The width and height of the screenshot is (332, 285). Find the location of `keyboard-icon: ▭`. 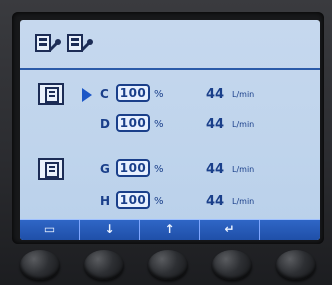

keyboard-icon: ▭ is located at coordinates (49, 229).